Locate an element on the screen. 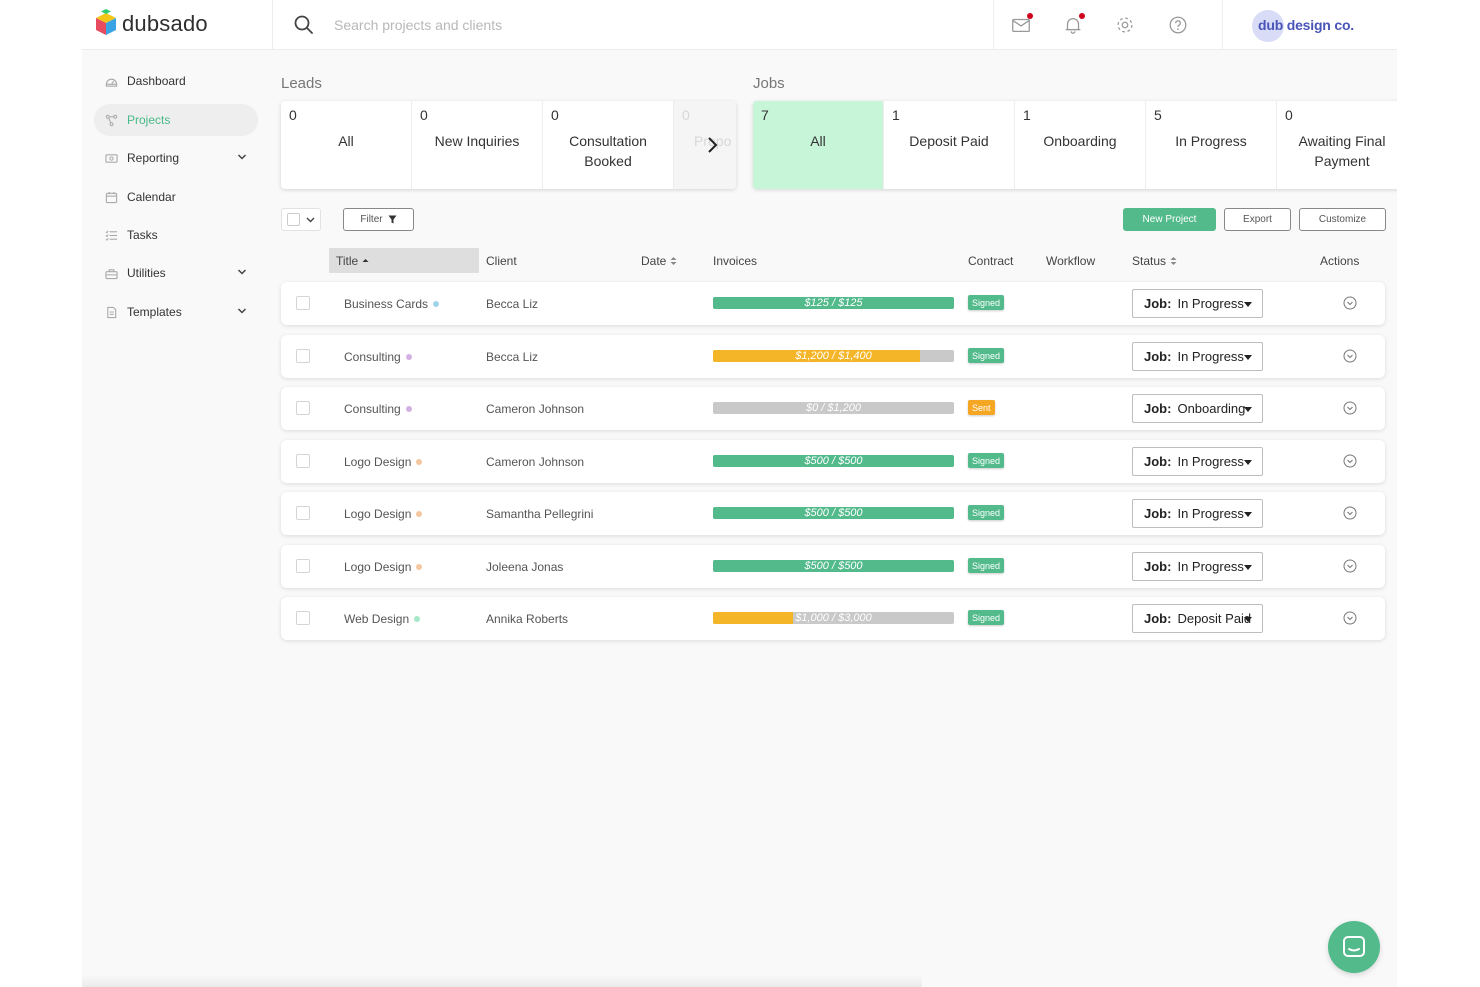  invoice-progress-bar: $125 / $125 is located at coordinates (833, 303).